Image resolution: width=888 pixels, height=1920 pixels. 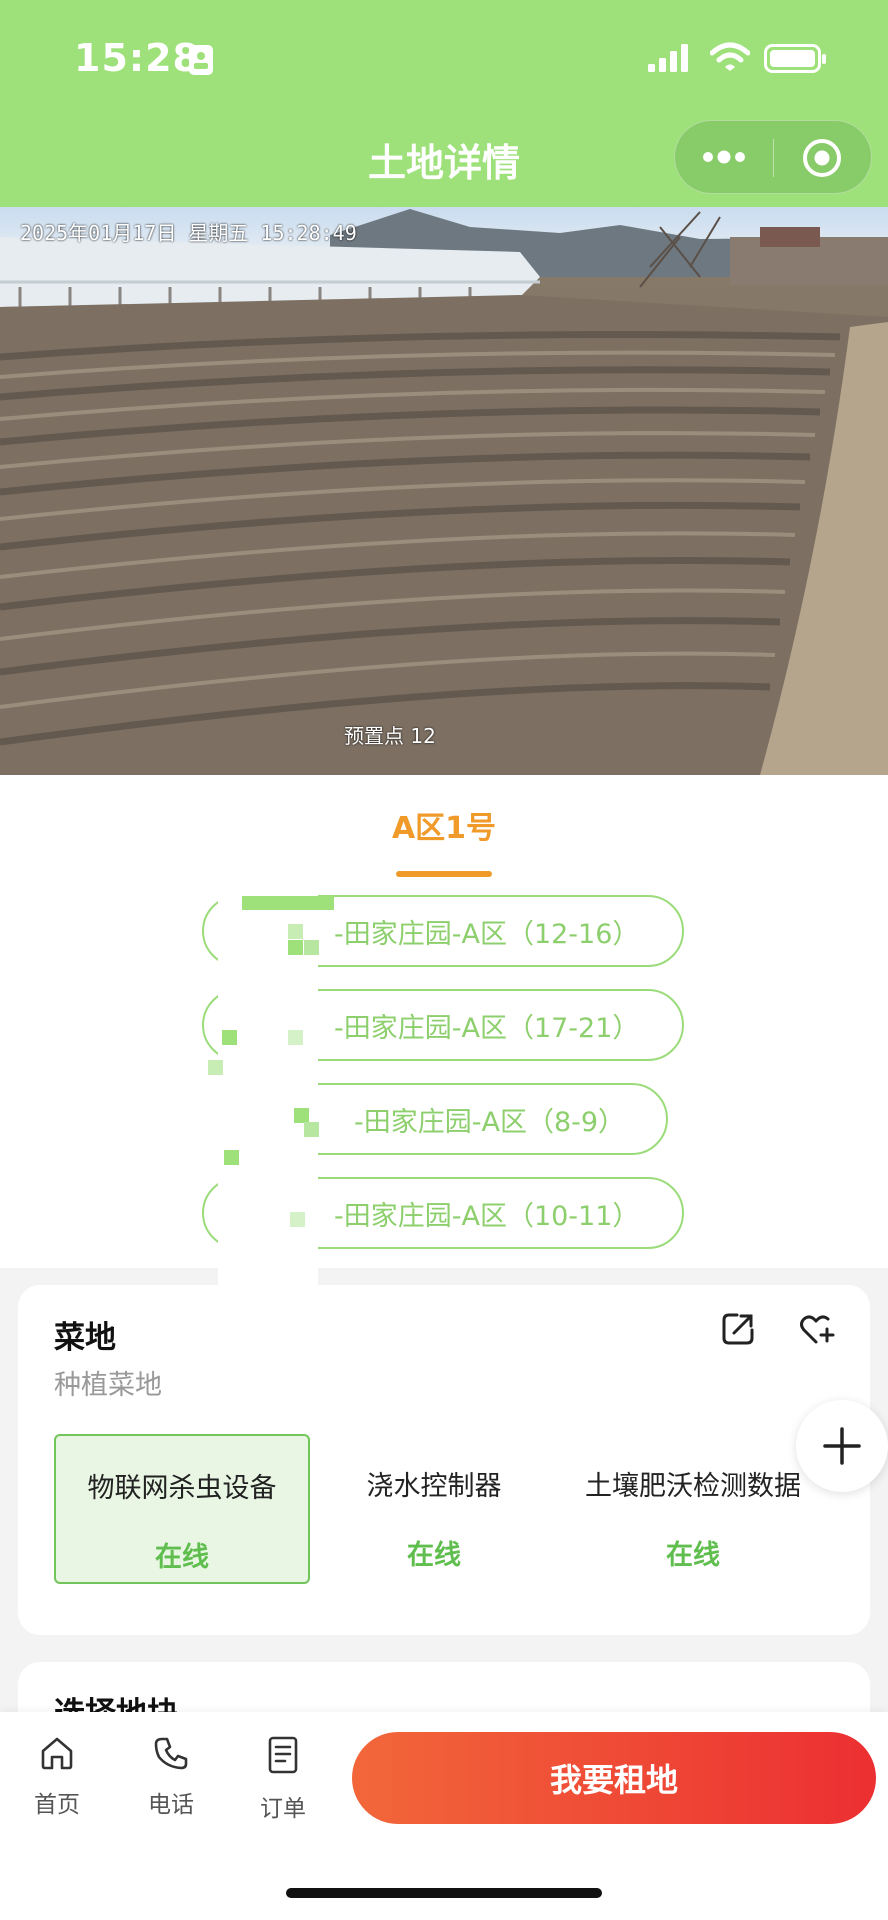 What do you see at coordinates (668, 58) in the screenshot?
I see `signal-icon` at bounding box center [668, 58].